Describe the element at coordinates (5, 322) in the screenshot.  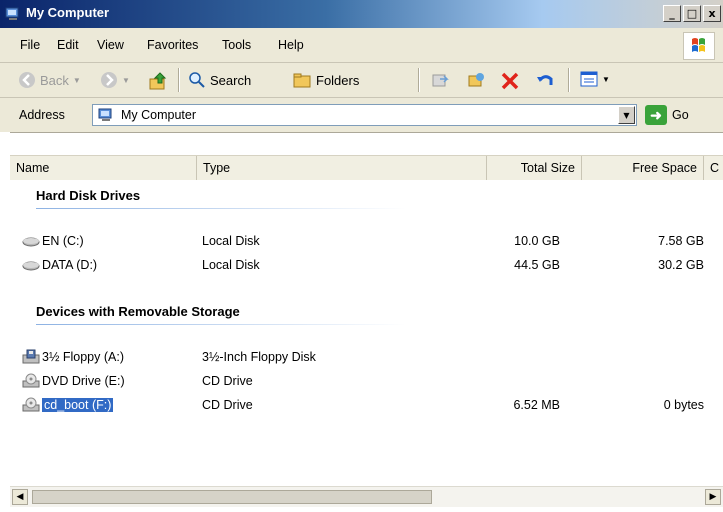
I see `left-border` at that location.